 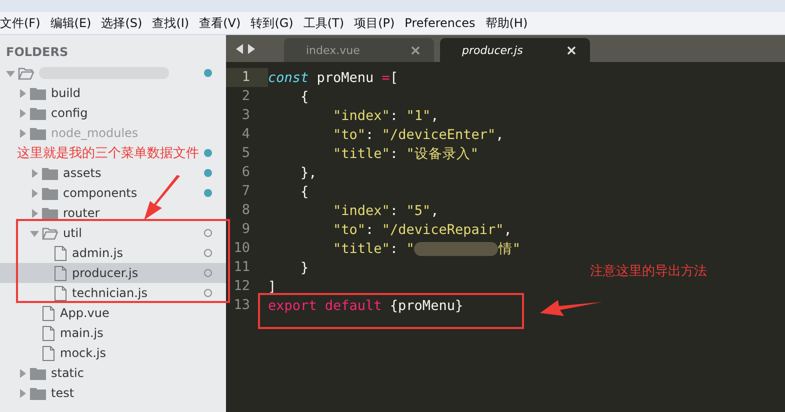 I want to click on annotation-arrow, so click(x=162, y=198).